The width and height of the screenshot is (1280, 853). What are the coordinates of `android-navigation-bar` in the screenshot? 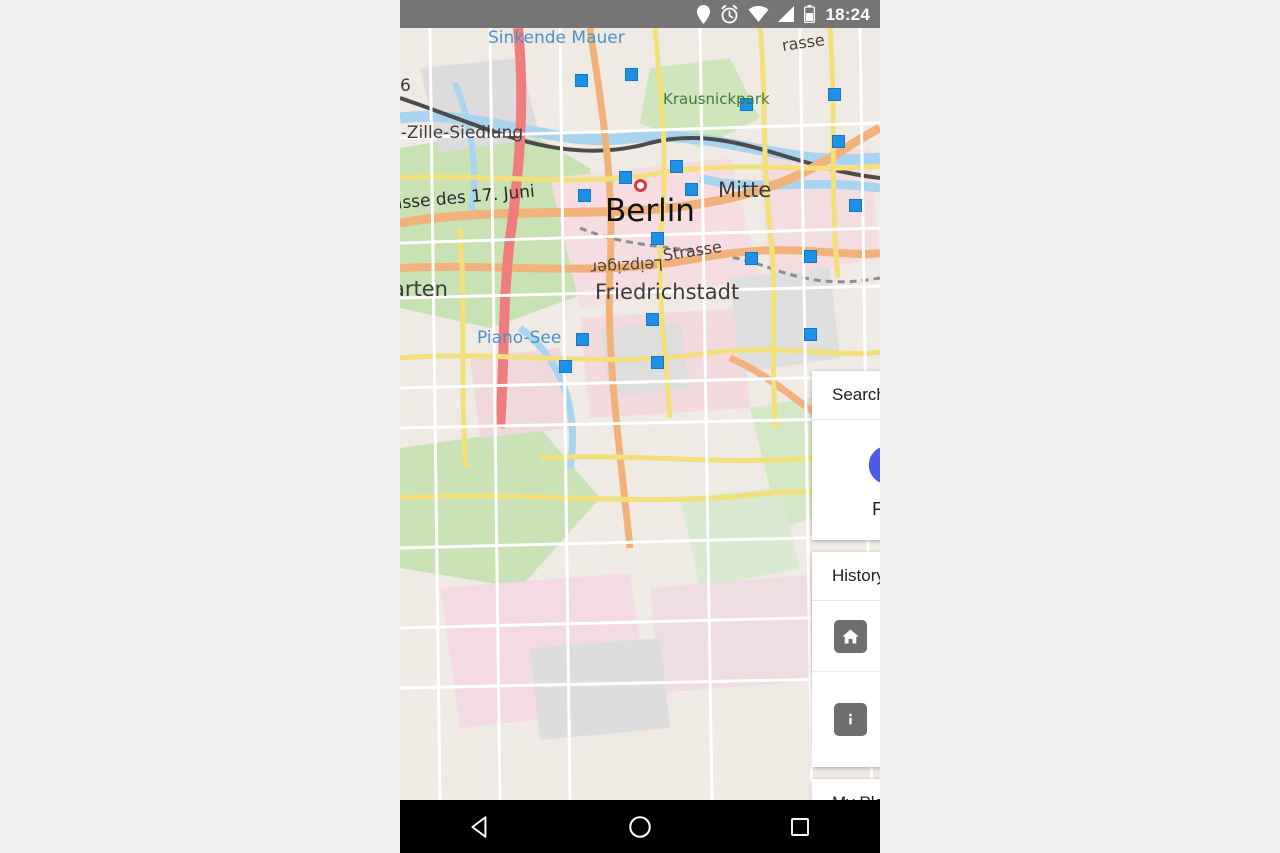 It's located at (640, 826).